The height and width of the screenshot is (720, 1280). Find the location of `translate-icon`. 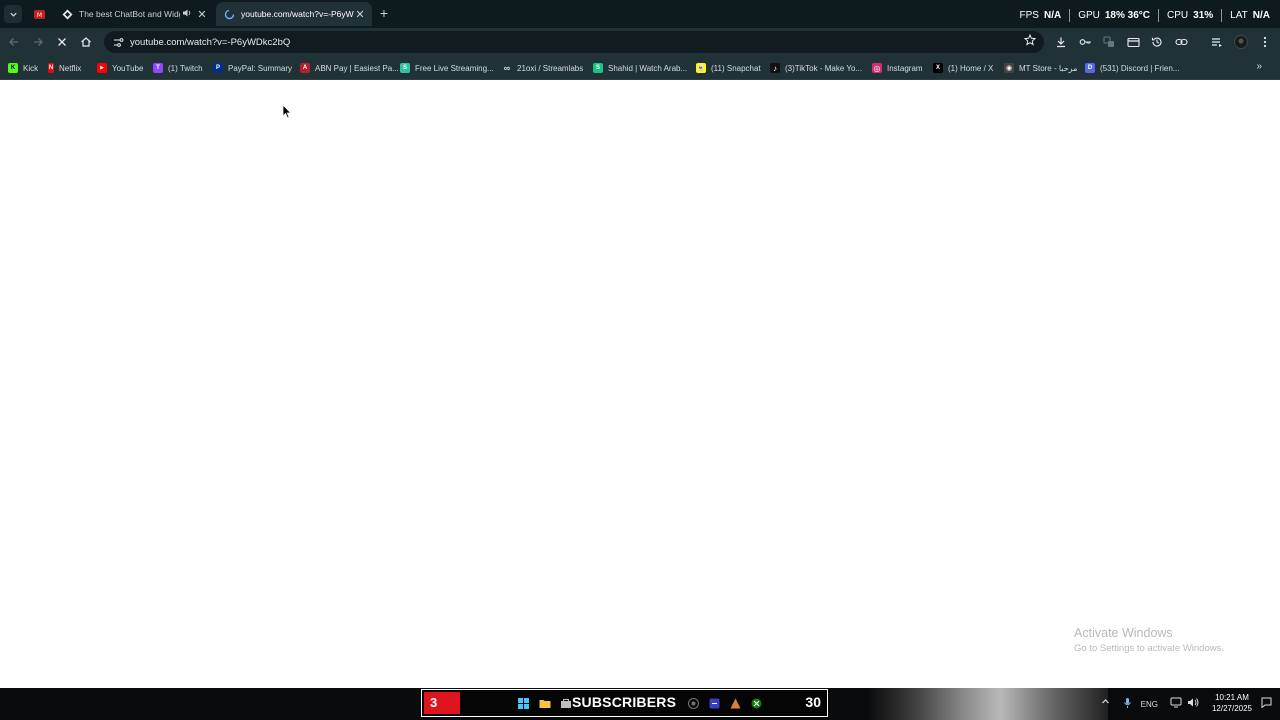

translate-icon is located at coordinates (1108, 41).